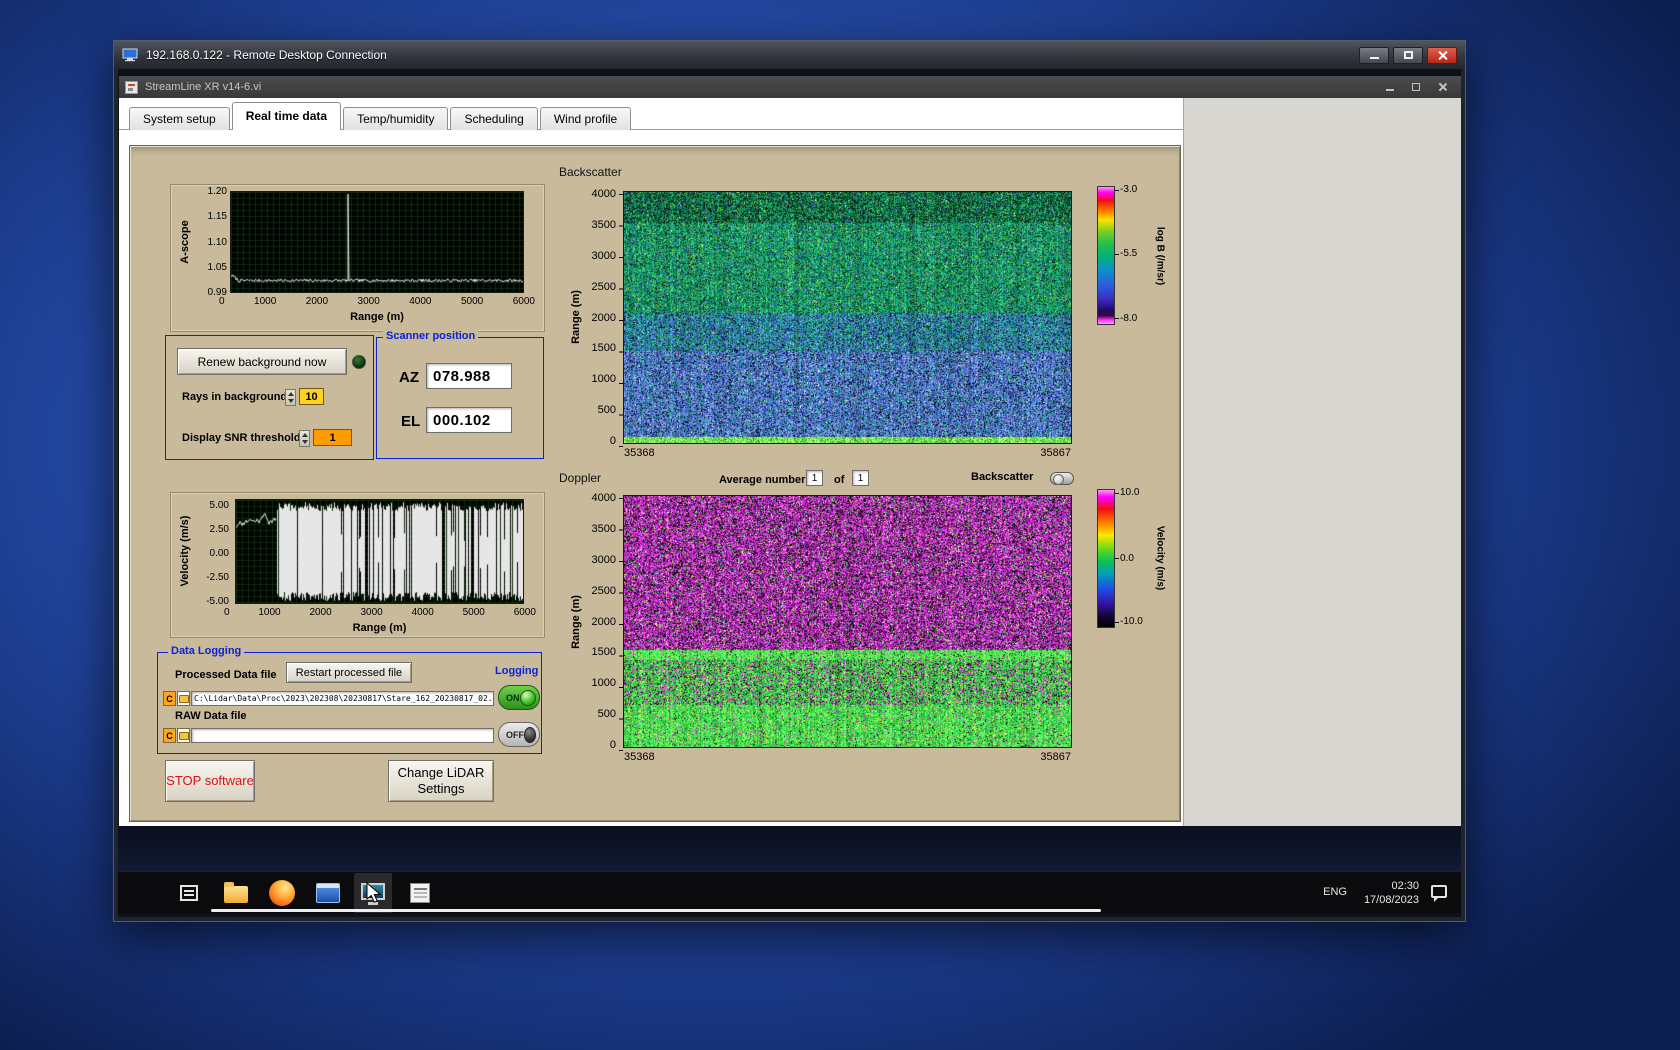 The width and height of the screenshot is (1680, 1050). Describe the element at coordinates (1335, 892) in the screenshot. I see `language-indicator: ENG` at that location.